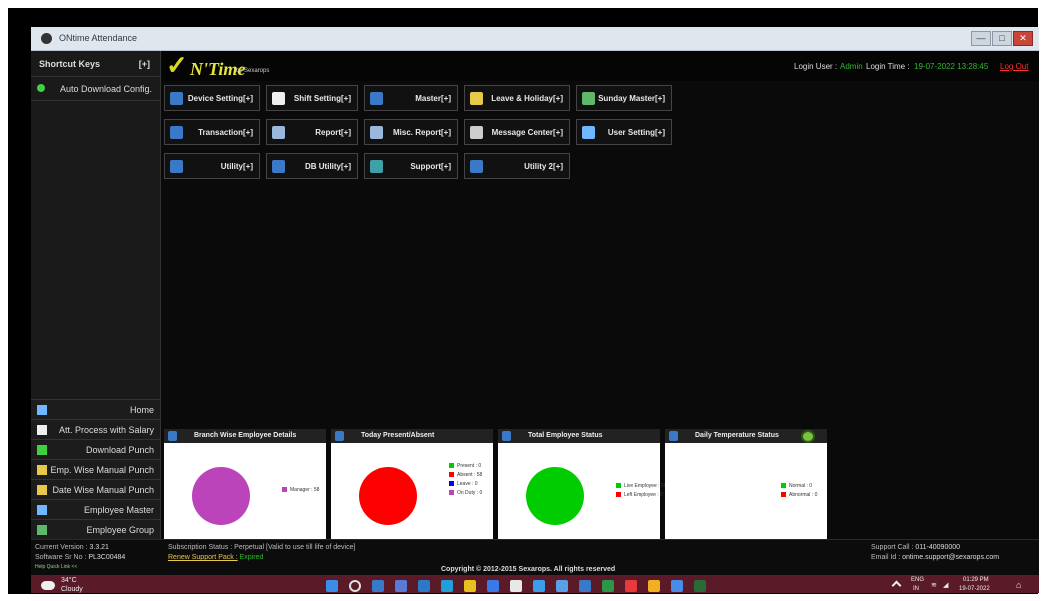 This screenshot has width=1045, height=601. What do you see at coordinates (95, 509) in the screenshot?
I see `sidebar-item: Employee Master` at bounding box center [95, 509].